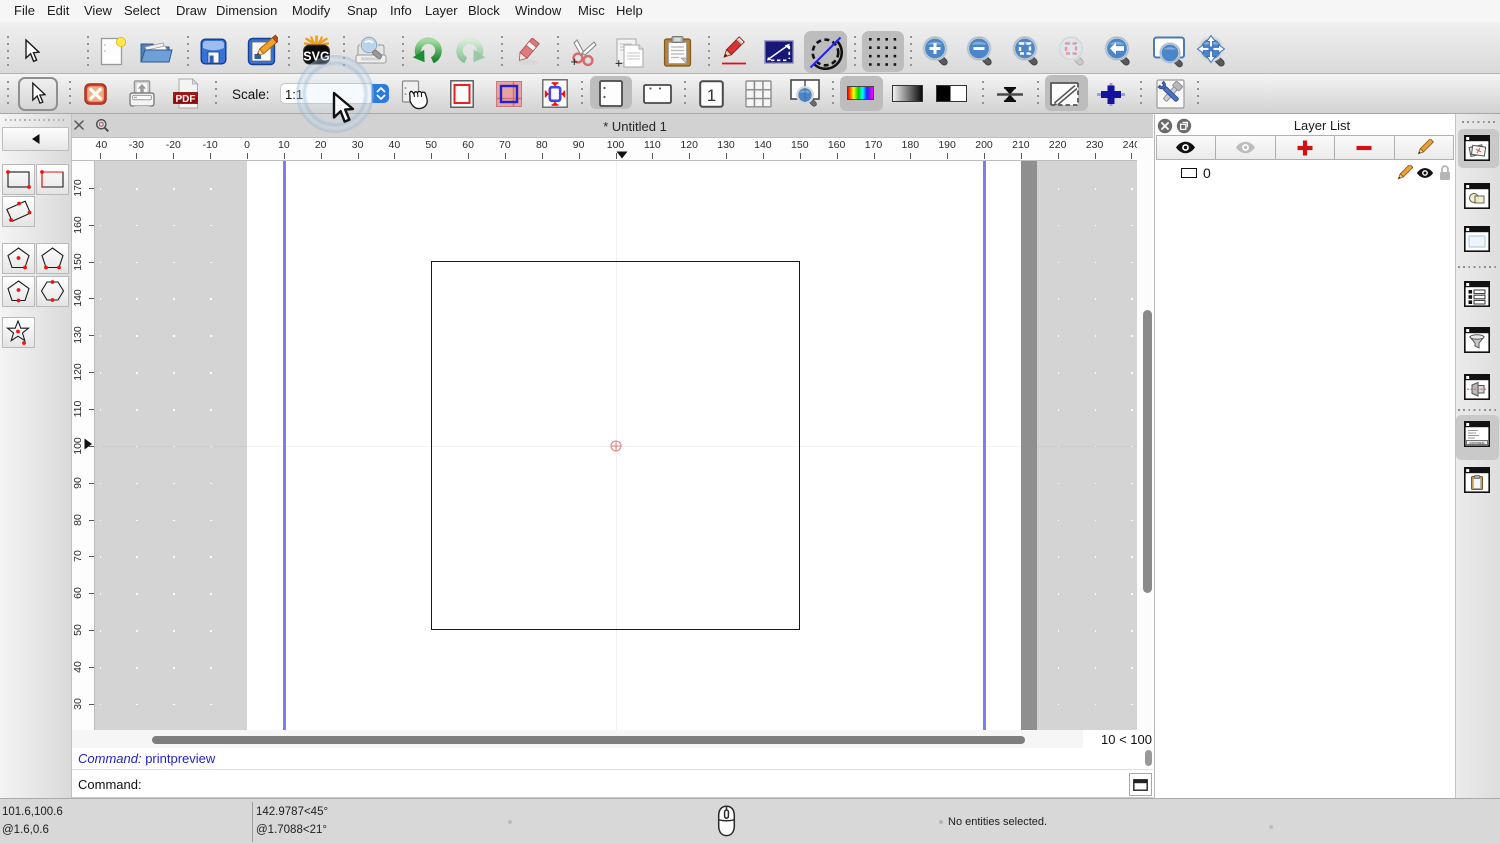 Image resolution: width=1500 pixels, height=844 pixels. What do you see at coordinates (186, 99) in the screenshot?
I see `svg-text: PDF` at bounding box center [186, 99].